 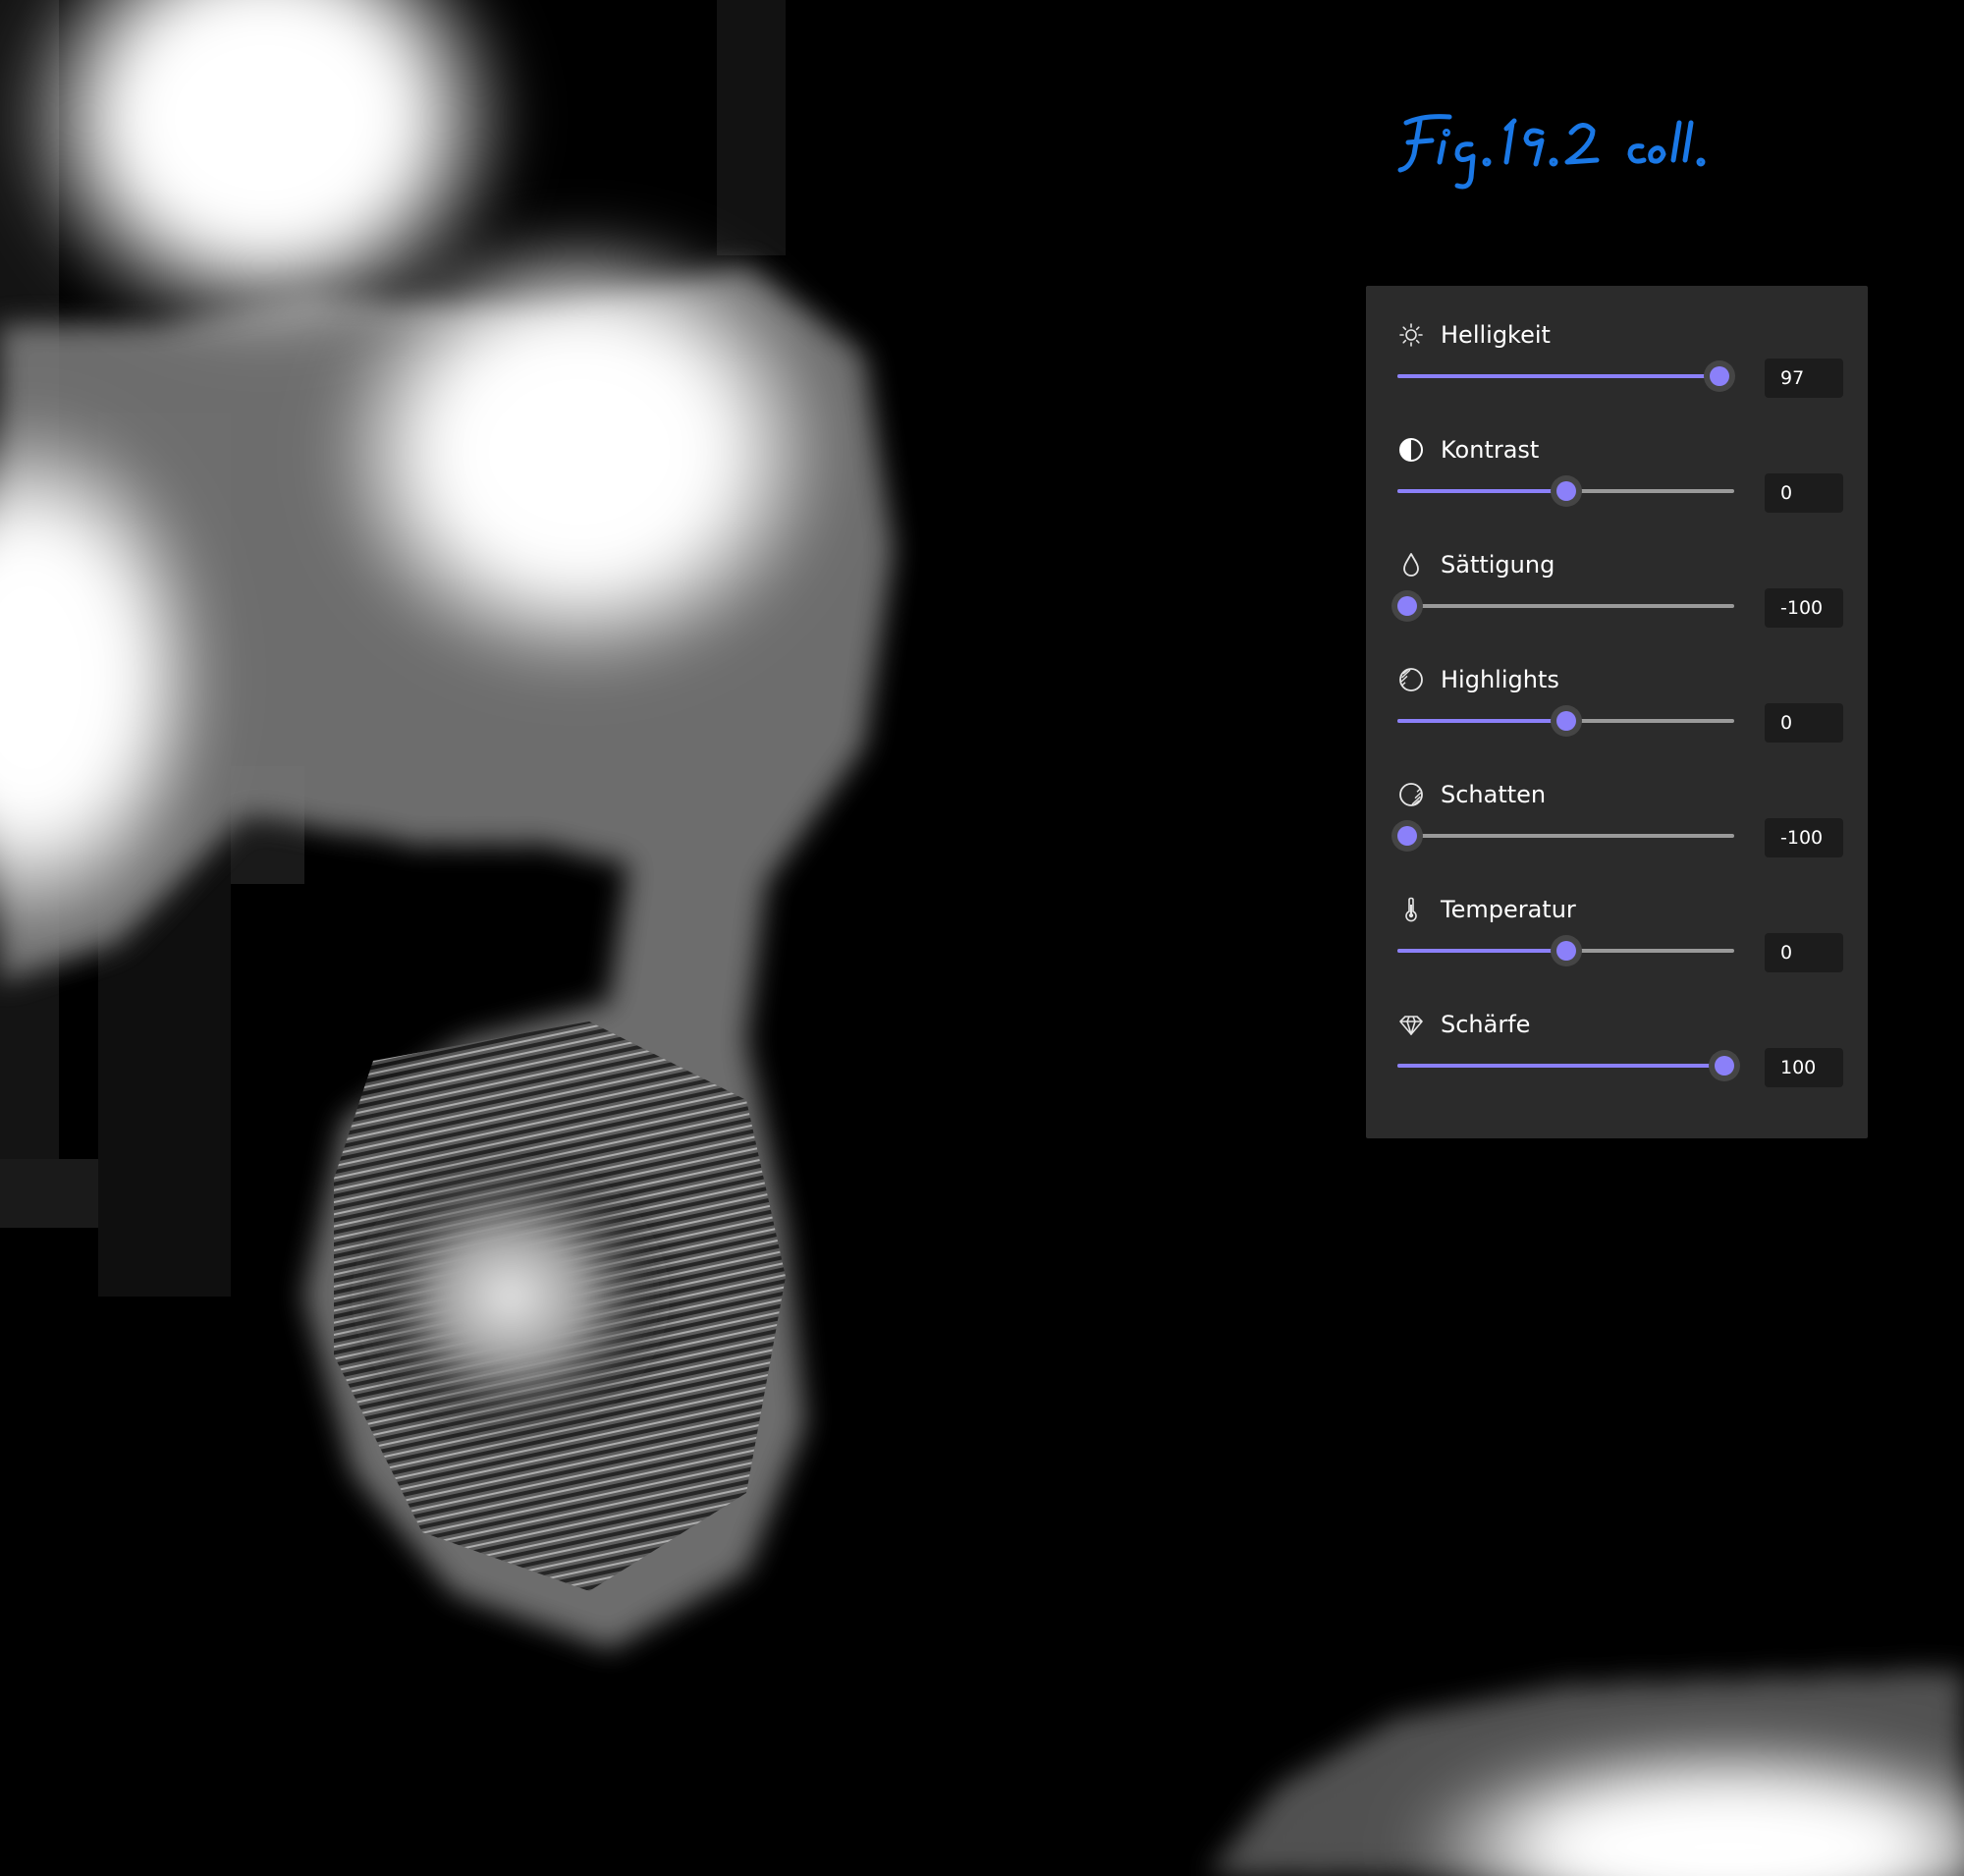 I want to click on adjustment-label: Helligkeit, so click(x=1496, y=335).